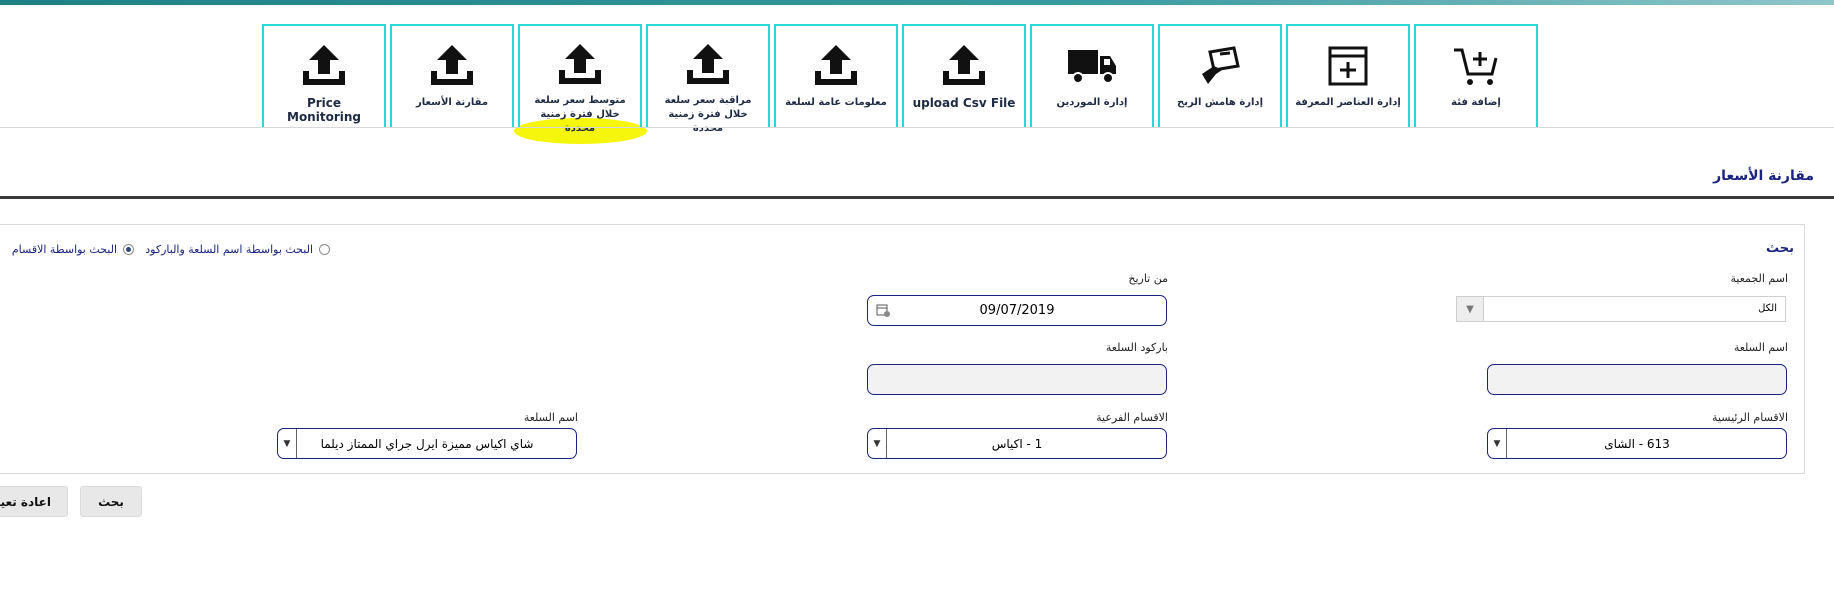 This screenshot has width=1834, height=589. I want to click on radio-button, so click(324, 249).